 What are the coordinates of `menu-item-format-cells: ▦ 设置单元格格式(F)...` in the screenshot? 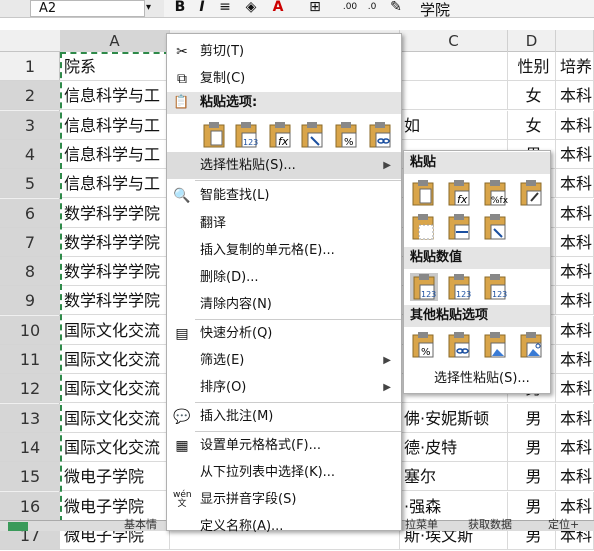 It's located at (284, 445).